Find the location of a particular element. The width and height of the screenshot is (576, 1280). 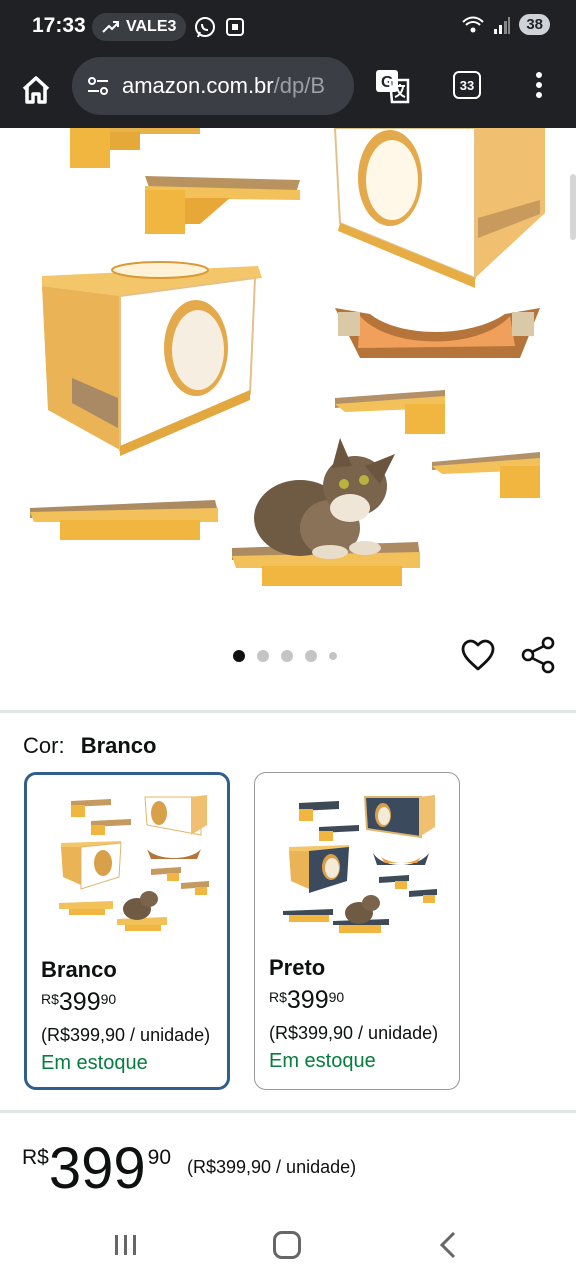

notification-icons is located at coordinates (220, 27).